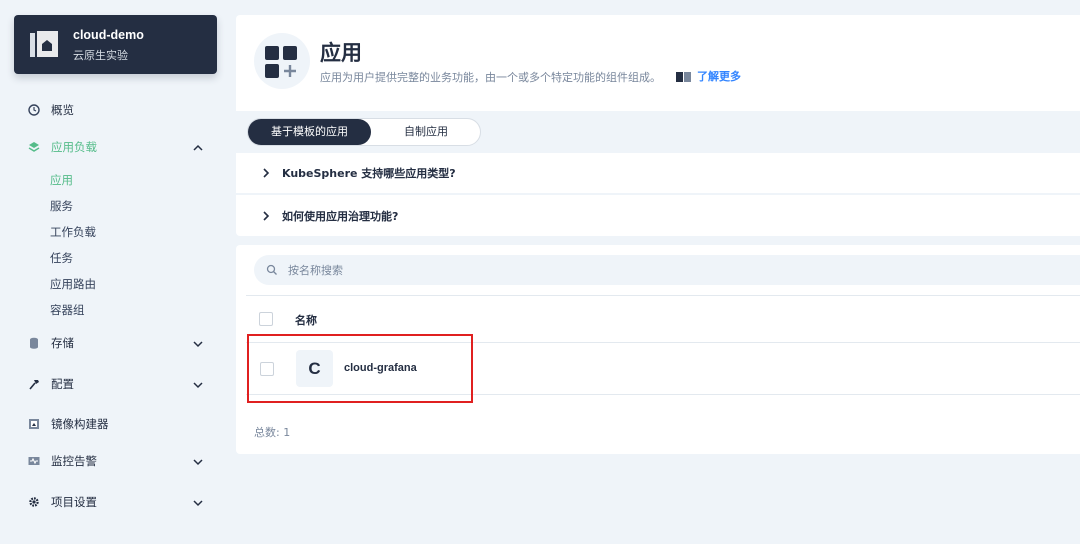 This screenshot has height=544, width=1080. I want to click on hammer-icon, so click(34, 385).